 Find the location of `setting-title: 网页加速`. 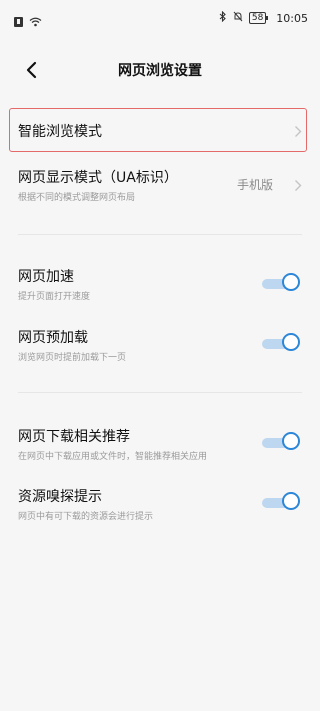

setting-title: 网页加速 is located at coordinates (46, 277).